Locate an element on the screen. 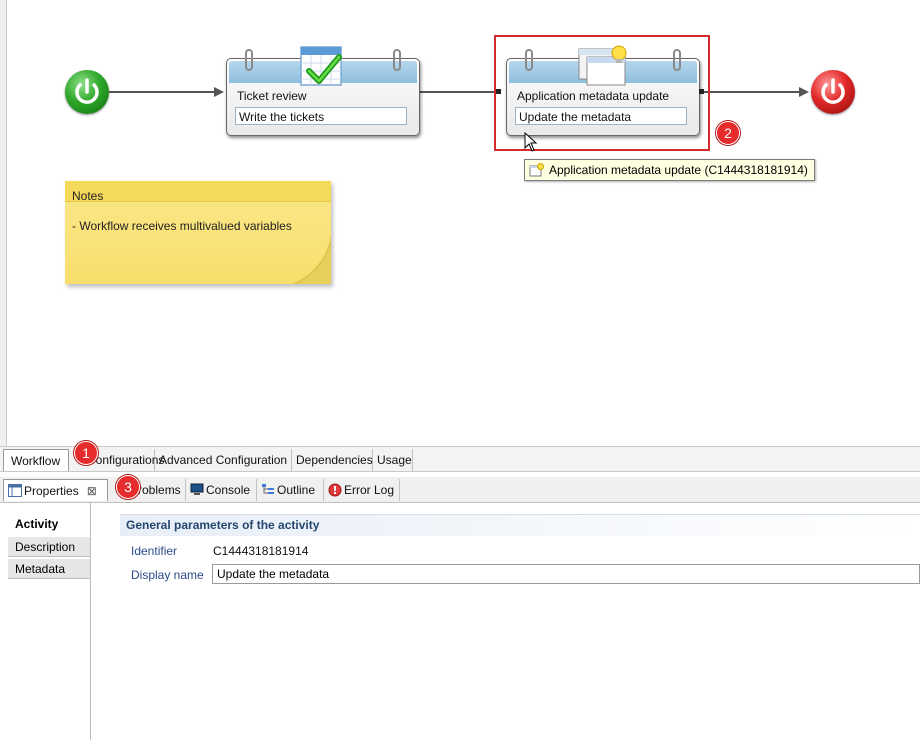 The image size is (920, 740). tab-usage: Usage is located at coordinates (393, 460).